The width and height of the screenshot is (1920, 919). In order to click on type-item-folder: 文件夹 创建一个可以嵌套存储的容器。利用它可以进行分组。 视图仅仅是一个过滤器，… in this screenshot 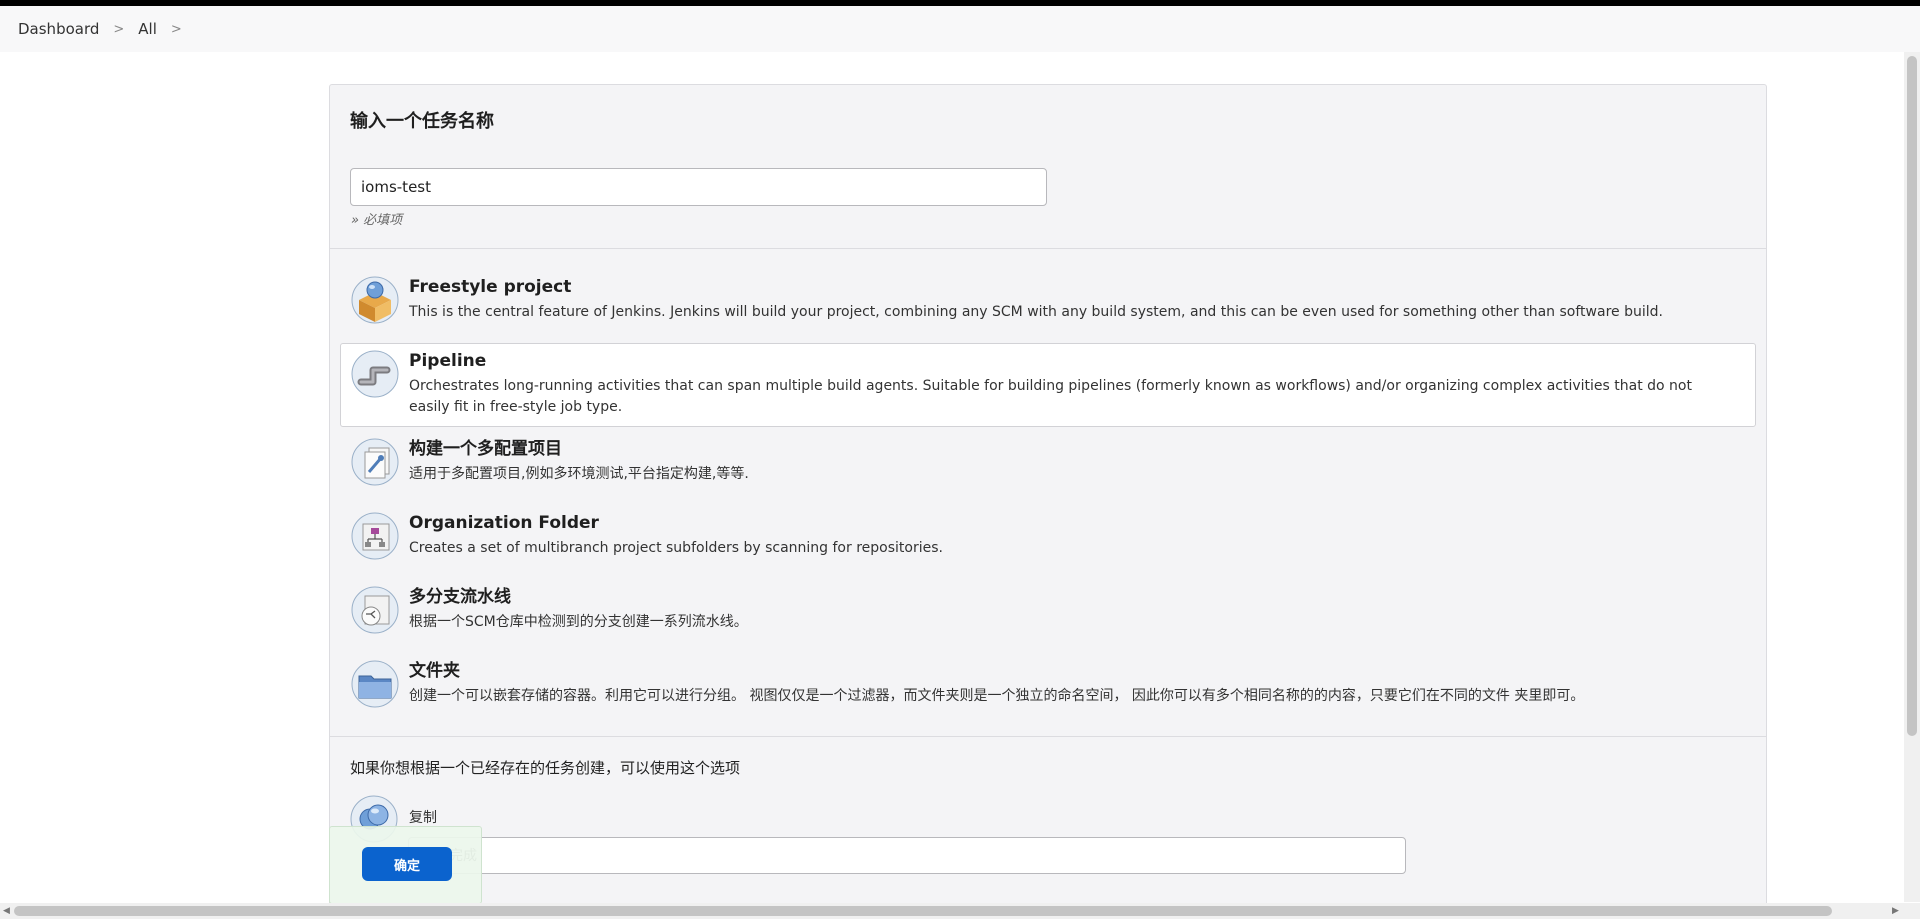, I will do `click(1048, 688)`.